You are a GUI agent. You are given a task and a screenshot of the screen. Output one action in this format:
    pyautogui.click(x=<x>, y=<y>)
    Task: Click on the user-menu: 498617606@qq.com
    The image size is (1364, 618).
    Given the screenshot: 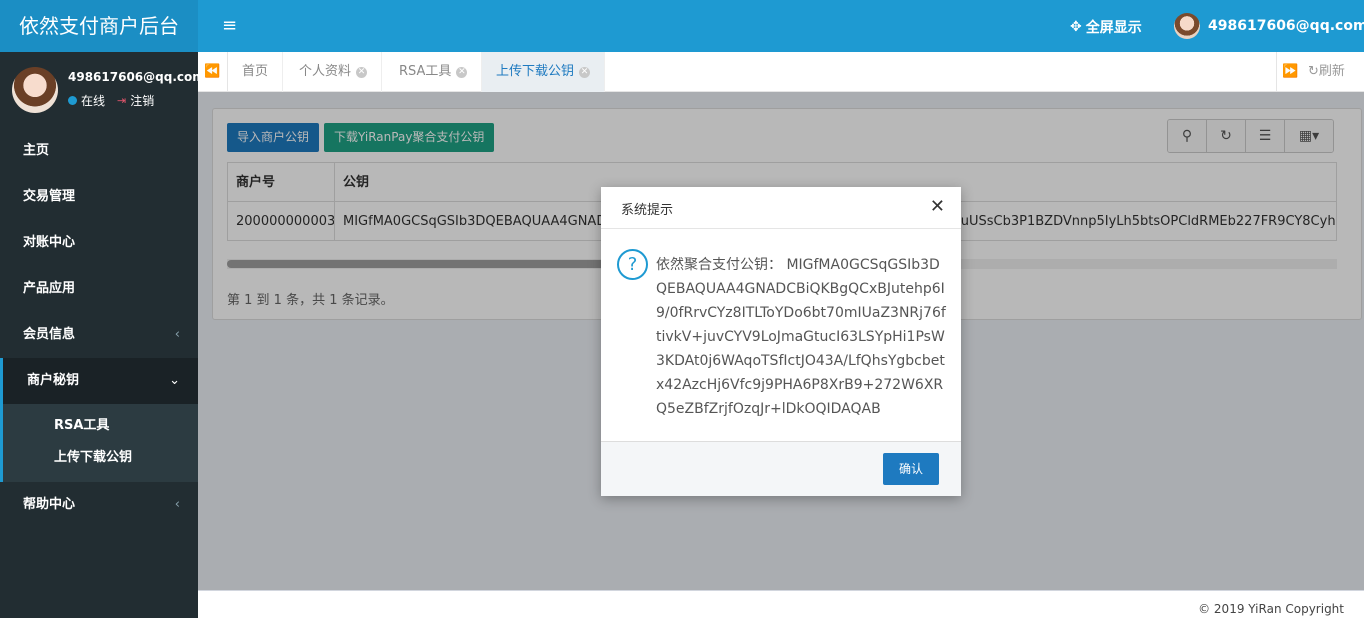 What is the action you would take?
    pyautogui.click(x=1269, y=26)
    